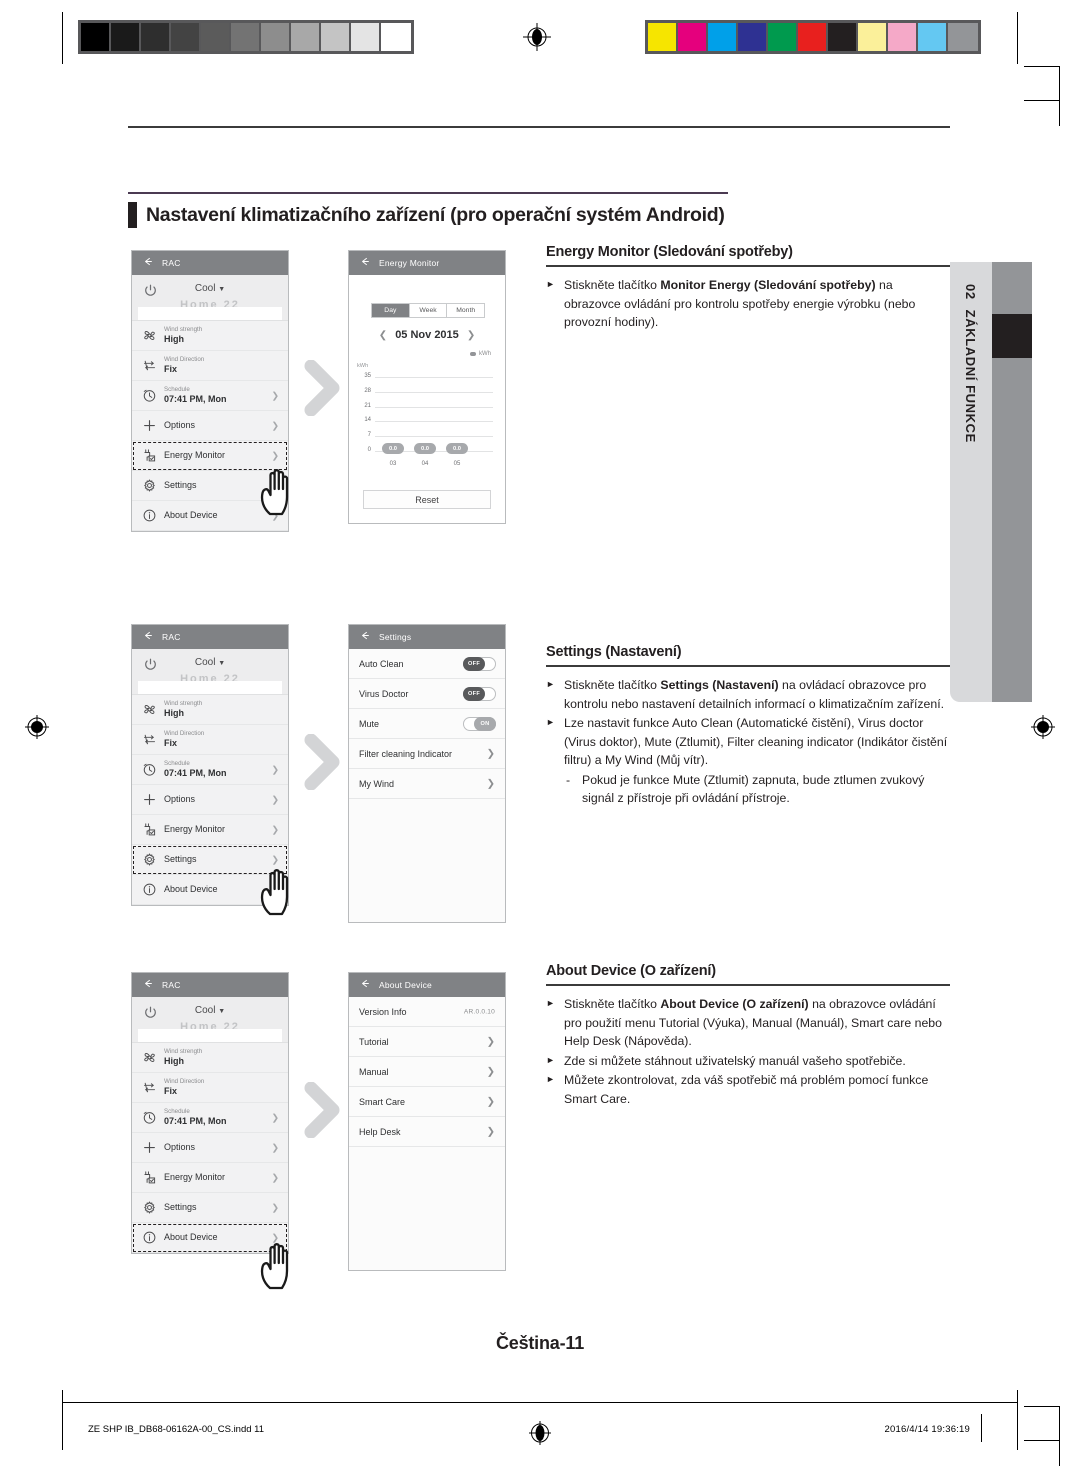  What do you see at coordinates (427, 419) in the screenshot?
I see `energy-chart: kWh 35 28 21 14 7 0 03 0.0 04 0.0 05 0.0` at bounding box center [427, 419].